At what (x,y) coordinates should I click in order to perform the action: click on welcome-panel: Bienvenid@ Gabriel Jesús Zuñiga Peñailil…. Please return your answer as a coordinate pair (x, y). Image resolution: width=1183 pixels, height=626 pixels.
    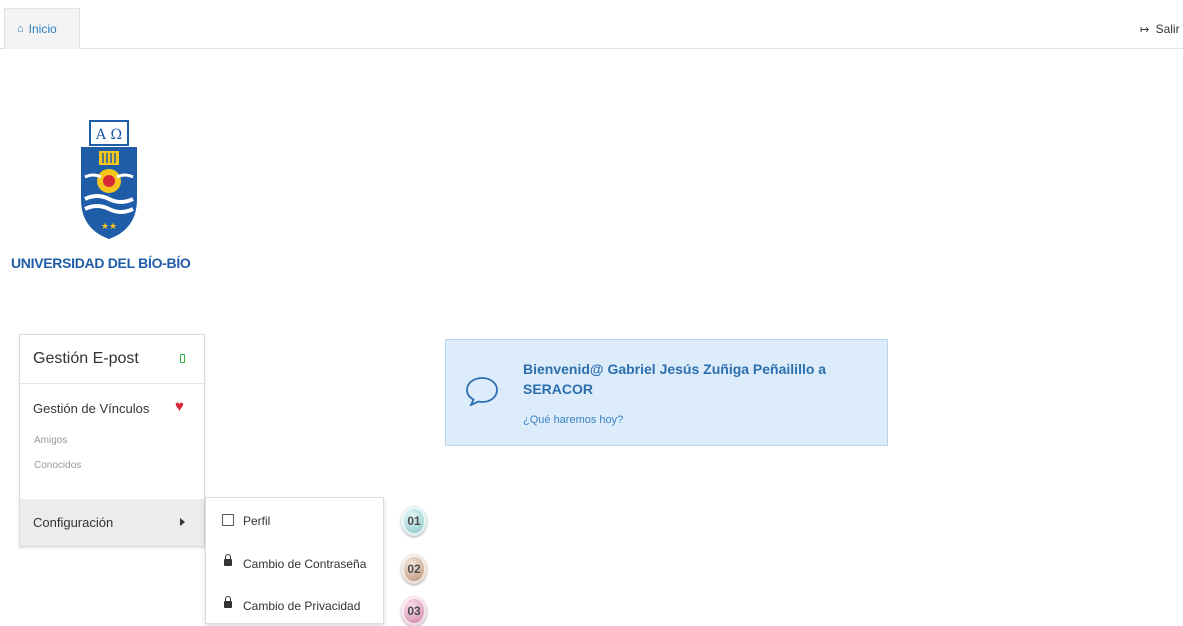
    Looking at the image, I should click on (666, 392).